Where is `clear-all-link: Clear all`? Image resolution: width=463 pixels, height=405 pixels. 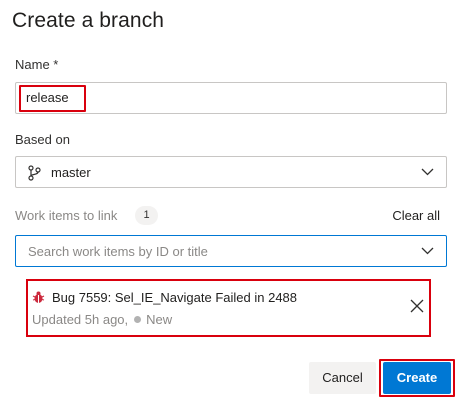 clear-all-link: Clear all is located at coordinates (416, 215).